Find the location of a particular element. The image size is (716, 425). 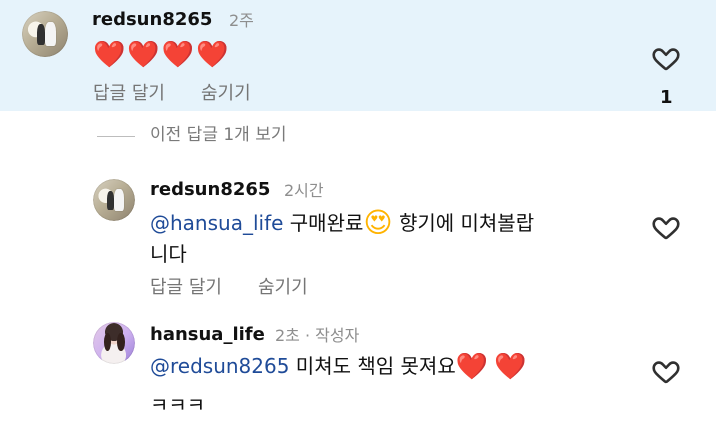

comment-meta: 2초 · 작성자 is located at coordinates (317, 336).